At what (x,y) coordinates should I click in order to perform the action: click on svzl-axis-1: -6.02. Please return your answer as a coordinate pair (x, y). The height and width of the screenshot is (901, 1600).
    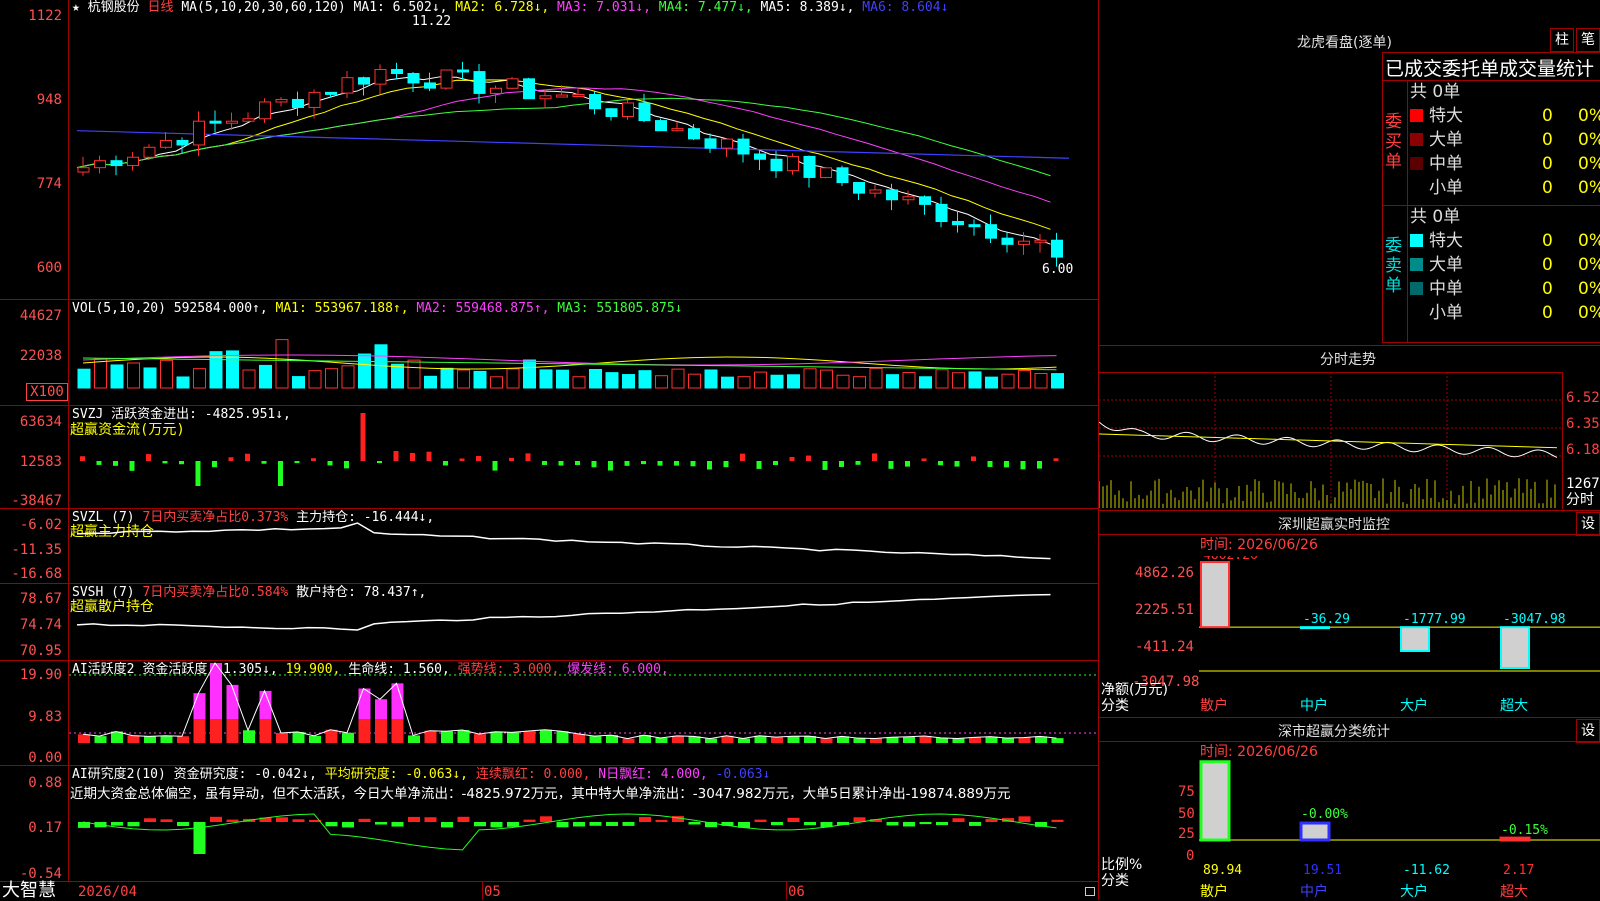
    Looking at the image, I should click on (40, 525).